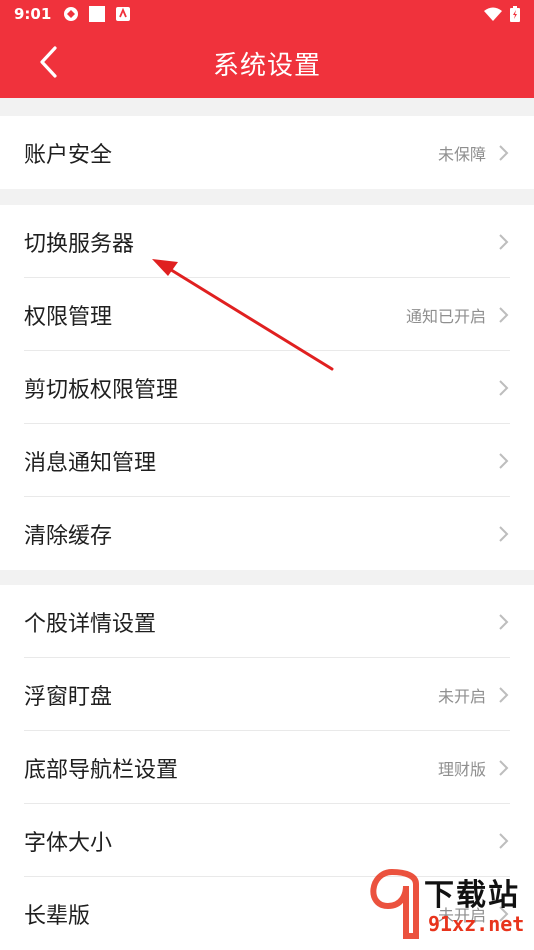 This screenshot has width=534, height=950. What do you see at coordinates (68, 155) in the screenshot?
I see `setting-label: 账户安全` at bounding box center [68, 155].